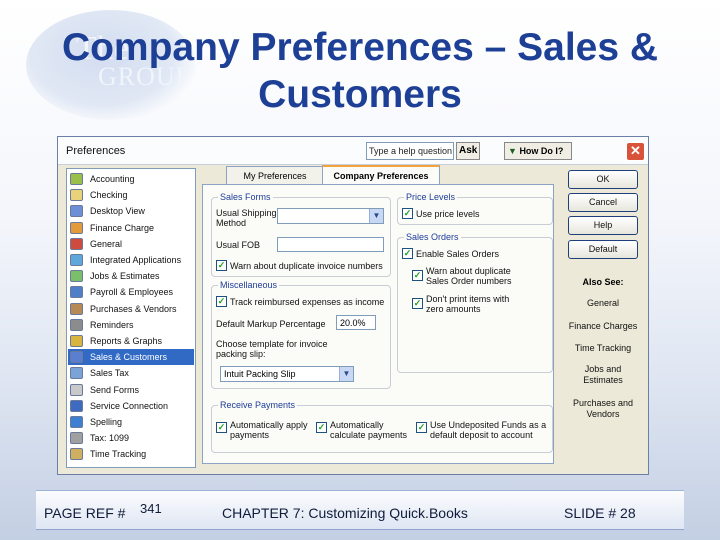  Describe the element at coordinates (417, 275) in the screenshot. I see `warn-duplicate-sales-order-checkbox: ✓` at that location.